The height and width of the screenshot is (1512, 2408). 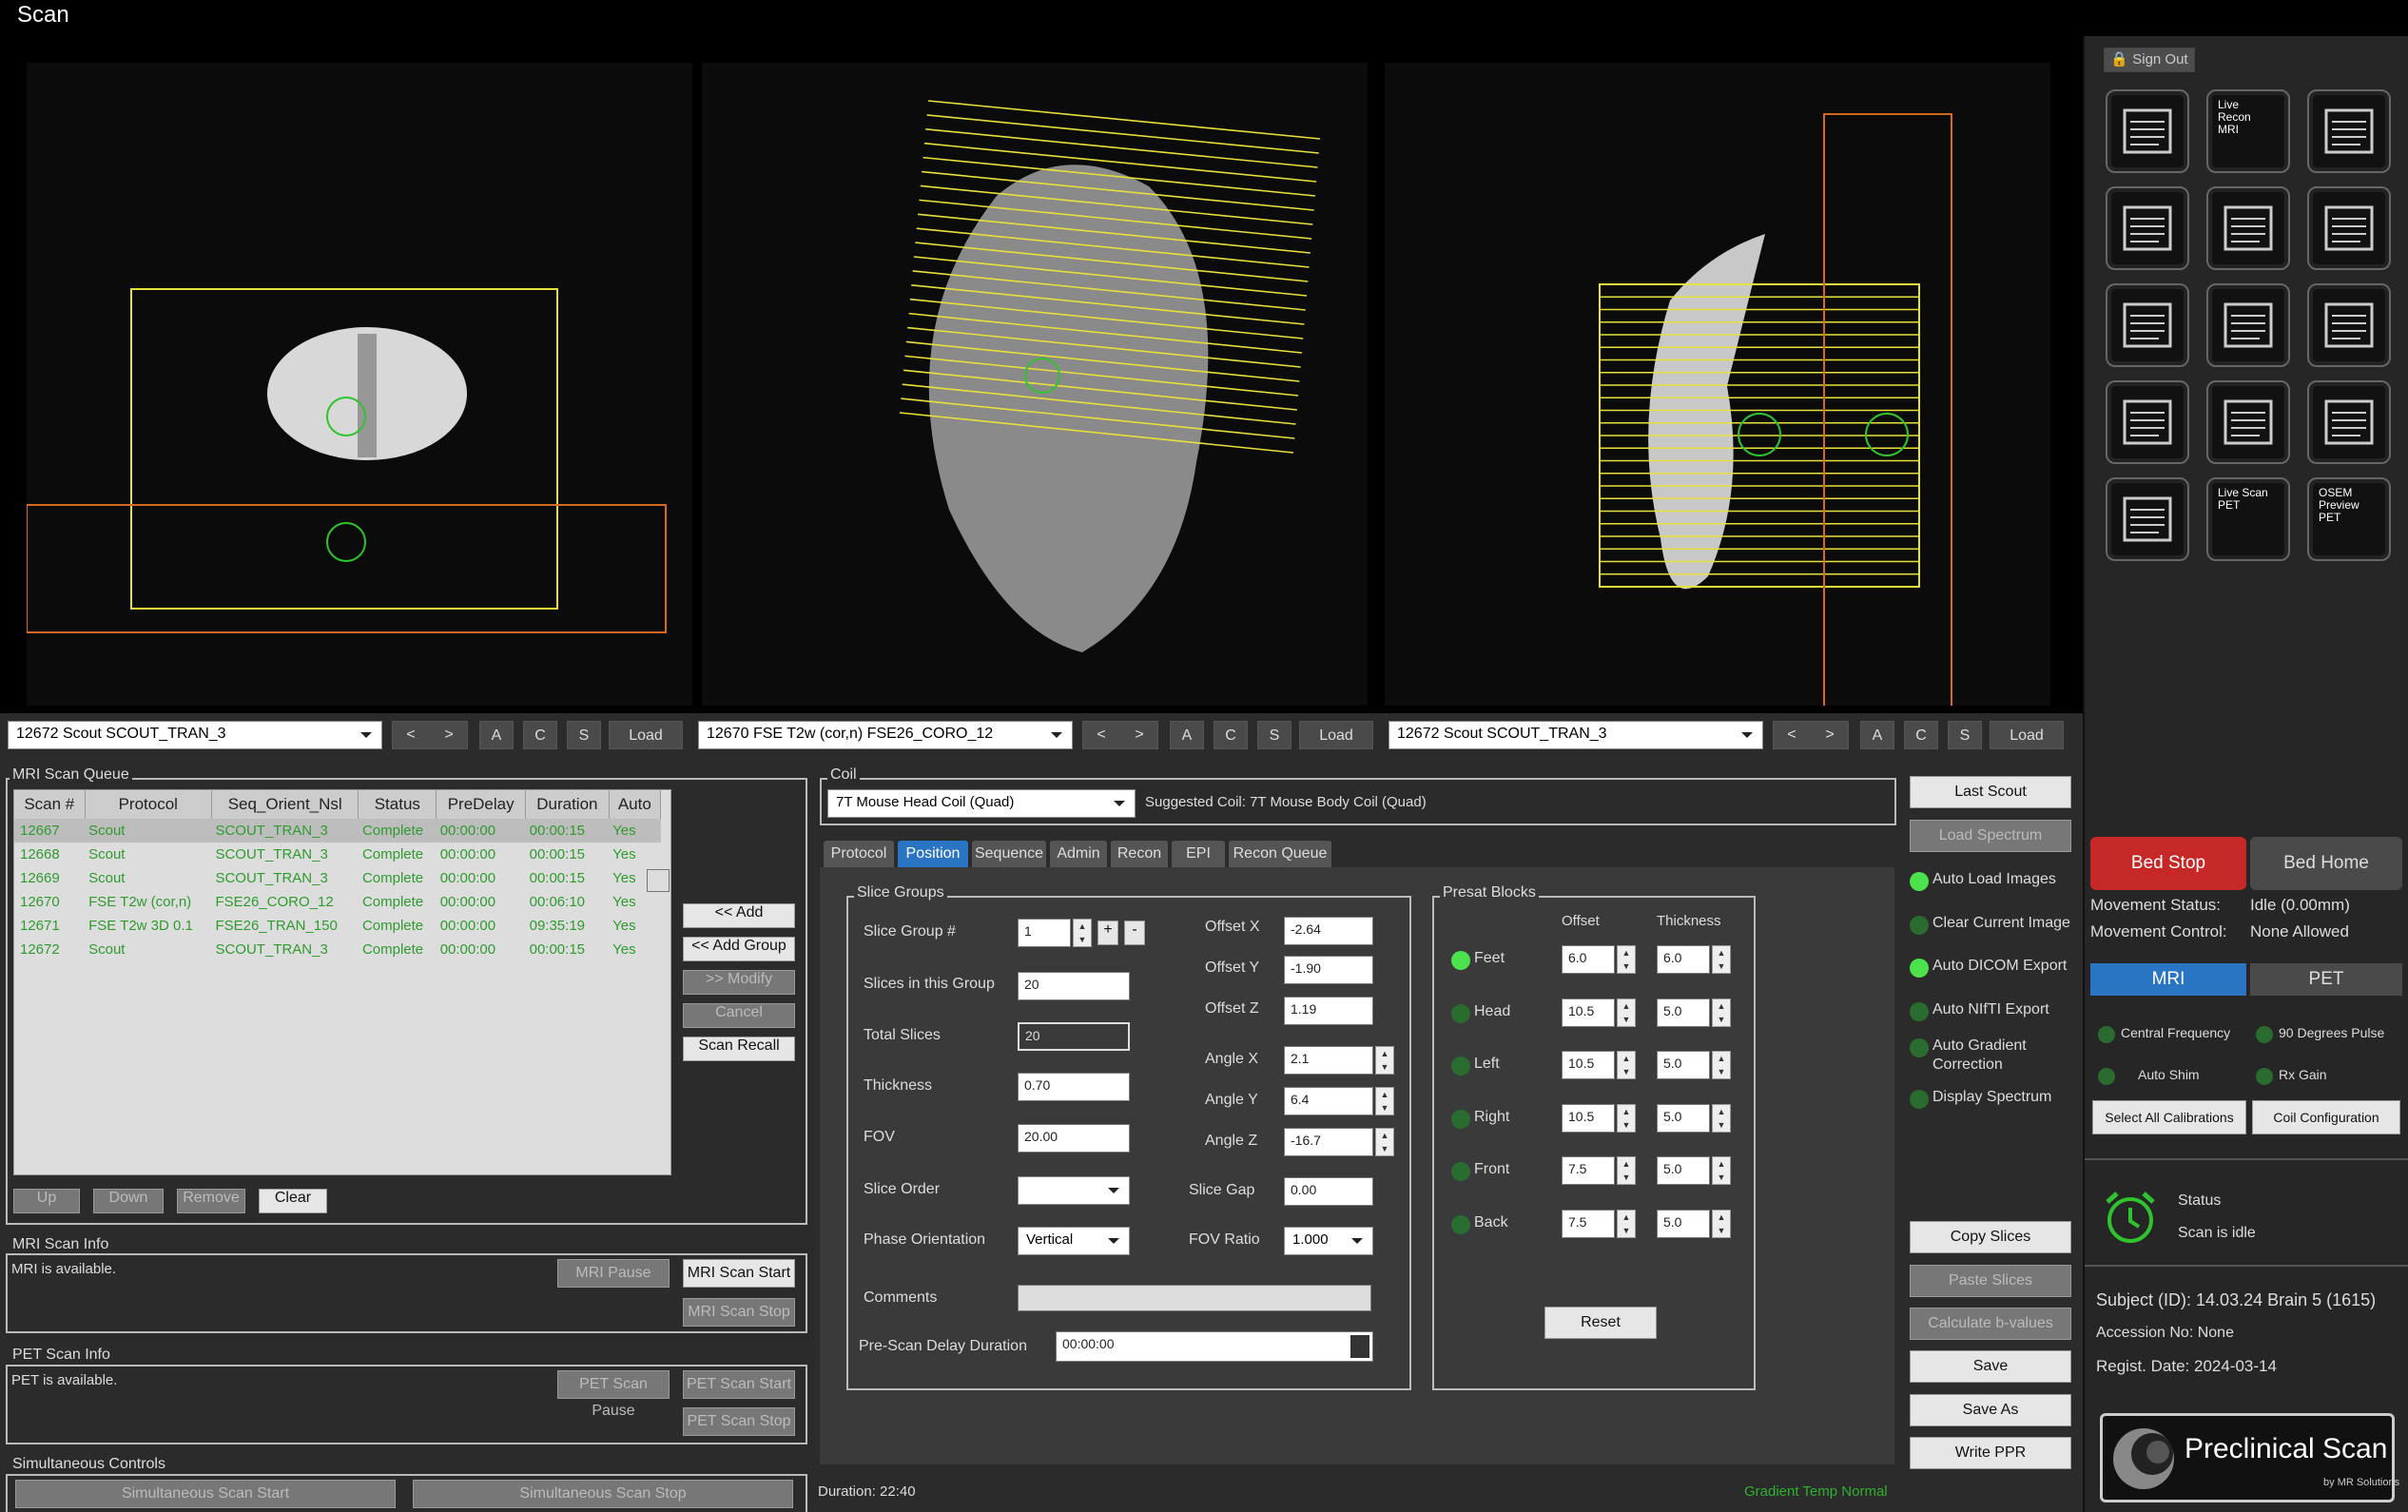 I want to click on presat-toggle-feet, so click(x=1461, y=961).